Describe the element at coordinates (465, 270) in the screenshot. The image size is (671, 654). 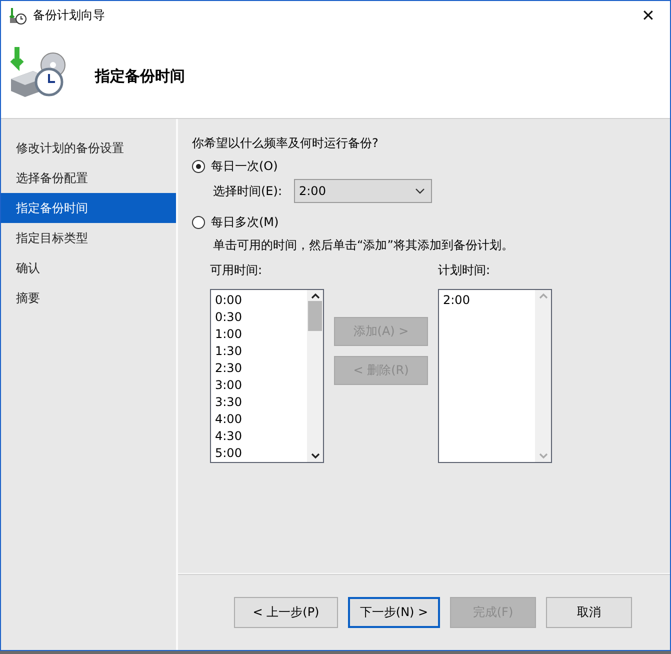
I see `list-label: 计划时间:` at that location.